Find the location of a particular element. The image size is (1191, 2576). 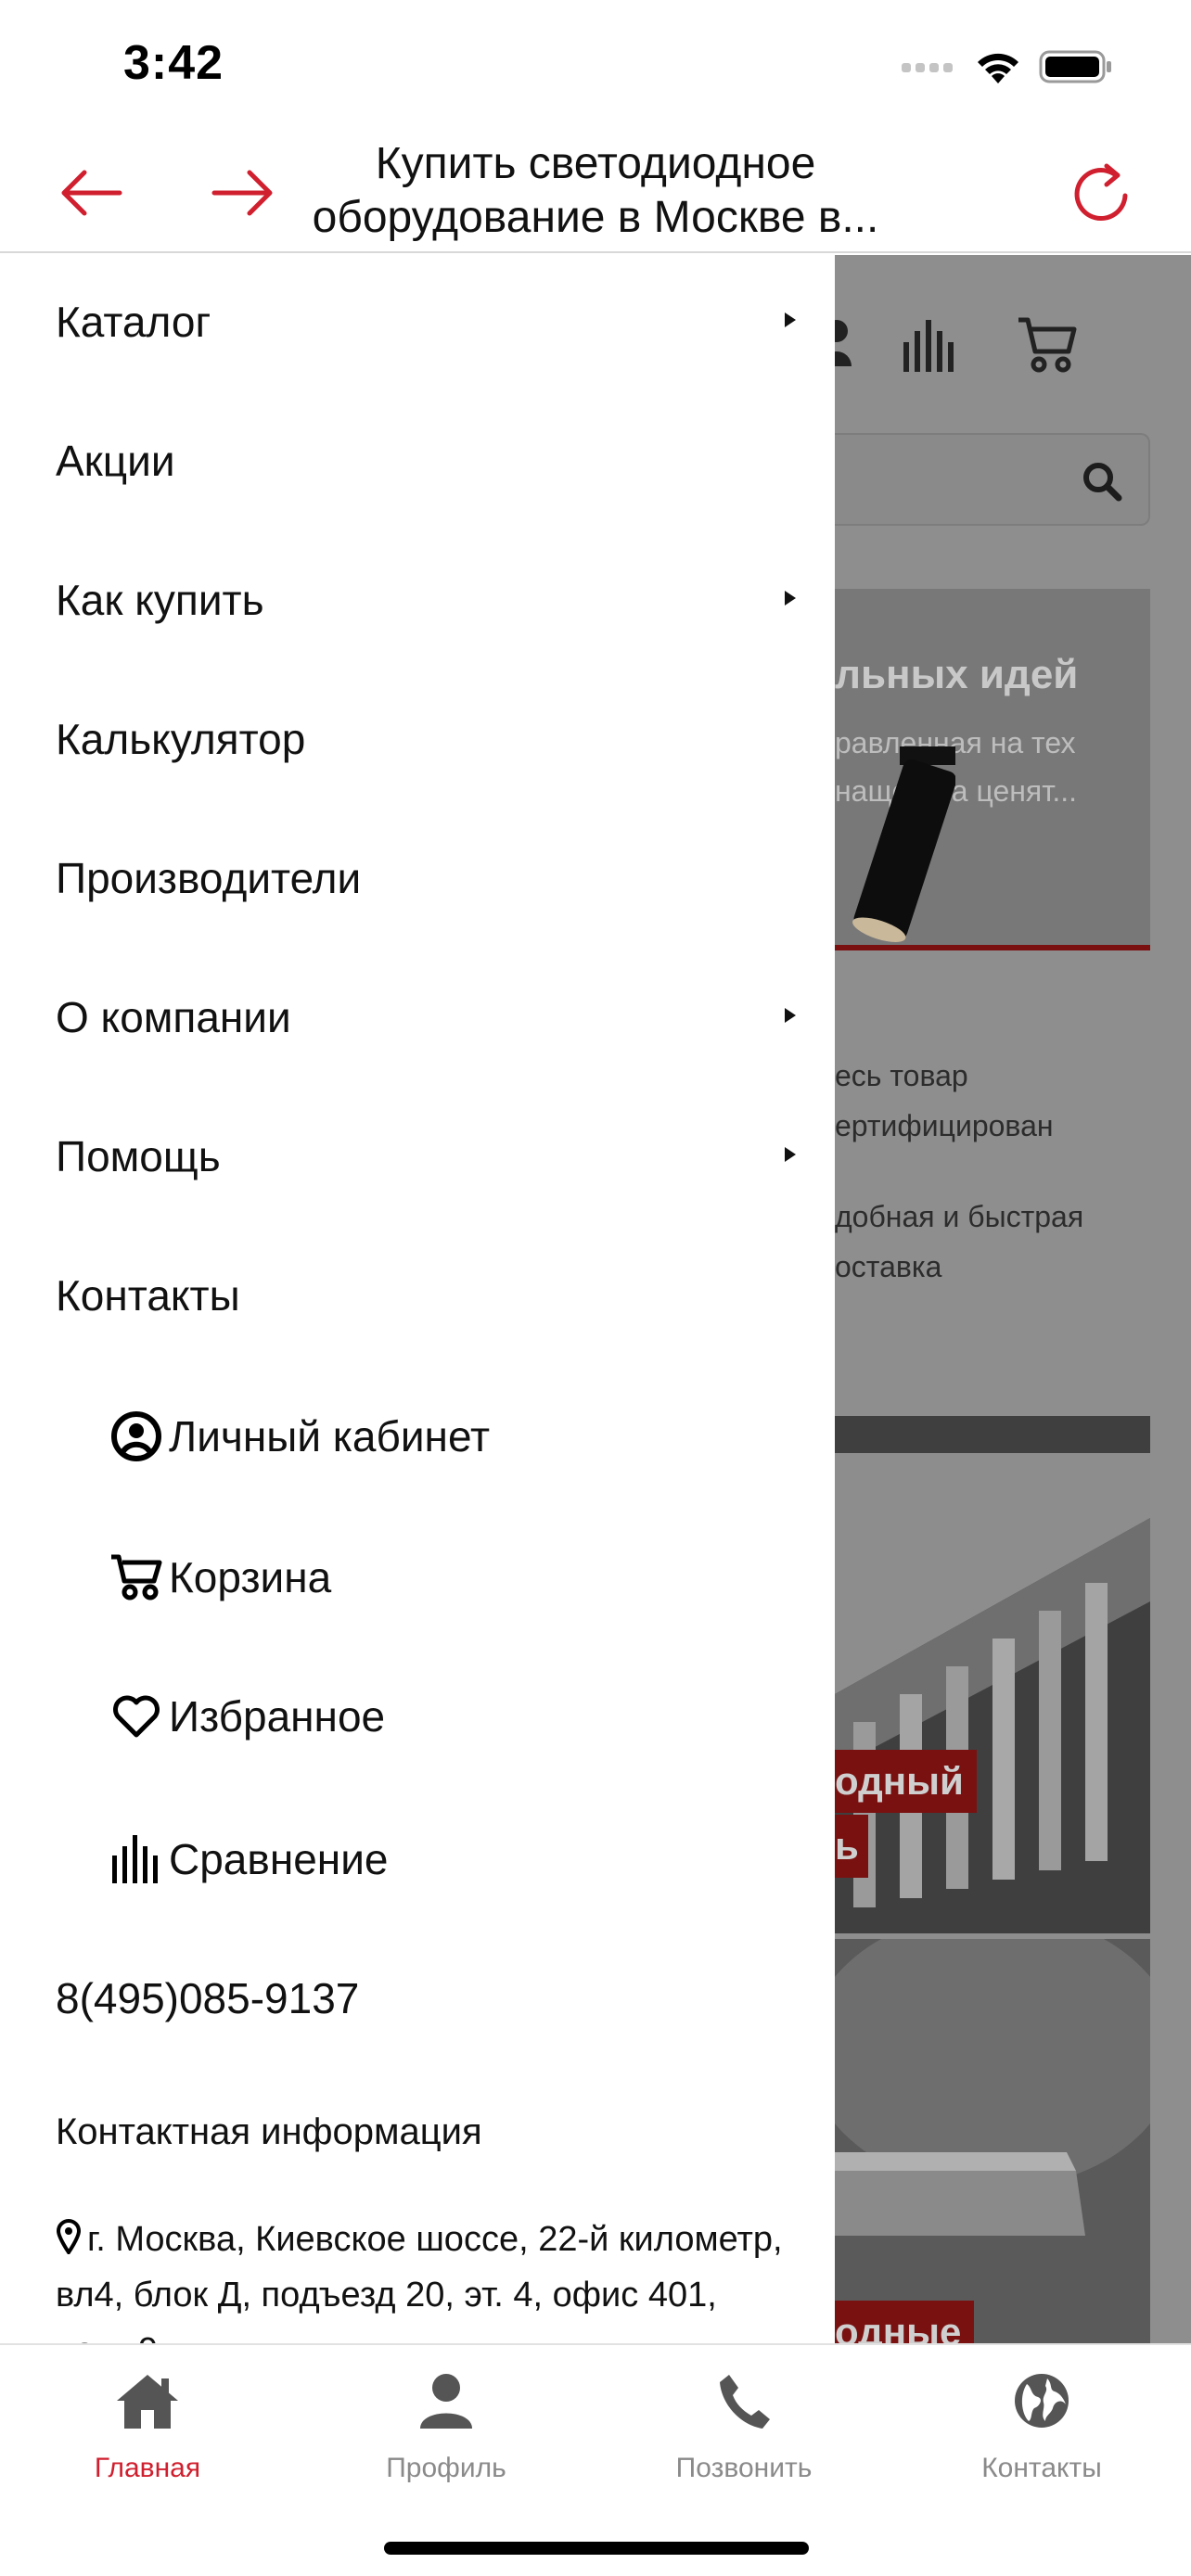

card-2-label: одные is located at coordinates (905, 2322).